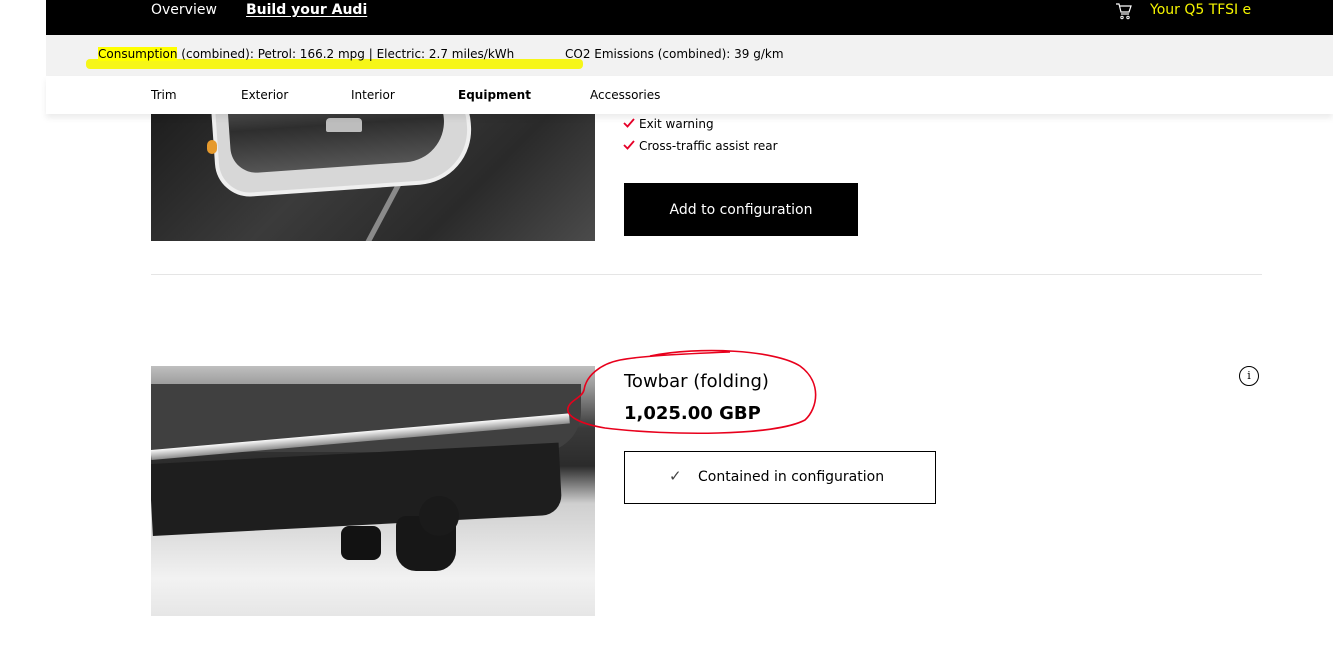 This screenshot has width=1333, height=650. I want to click on feature-item: Cross-traffic assist rear, so click(700, 150).